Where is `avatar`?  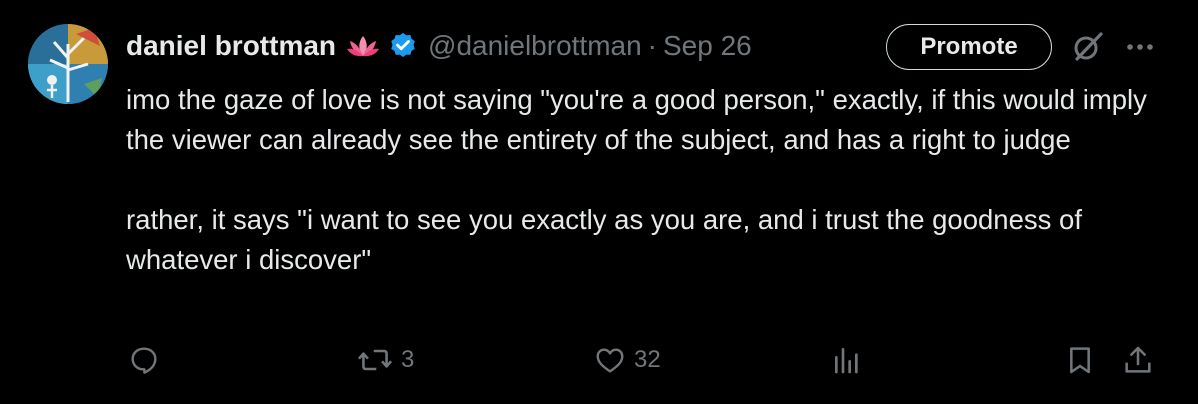 avatar is located at coordinates (68, 64).